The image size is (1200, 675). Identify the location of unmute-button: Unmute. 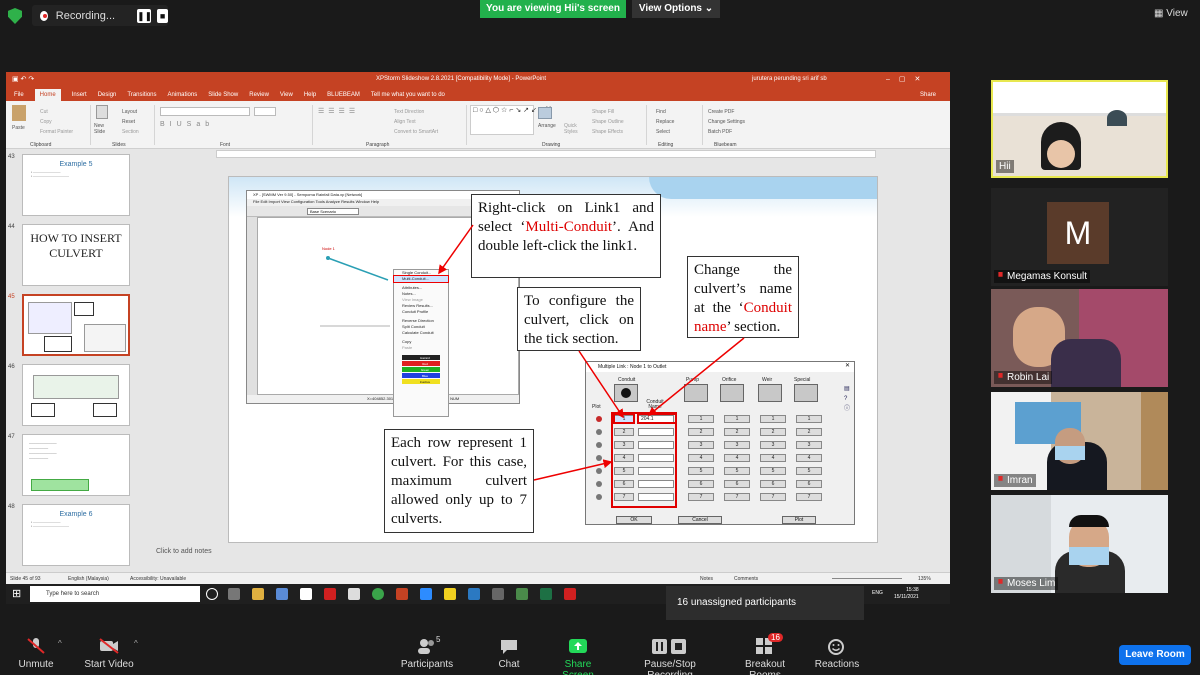
(36, 650).